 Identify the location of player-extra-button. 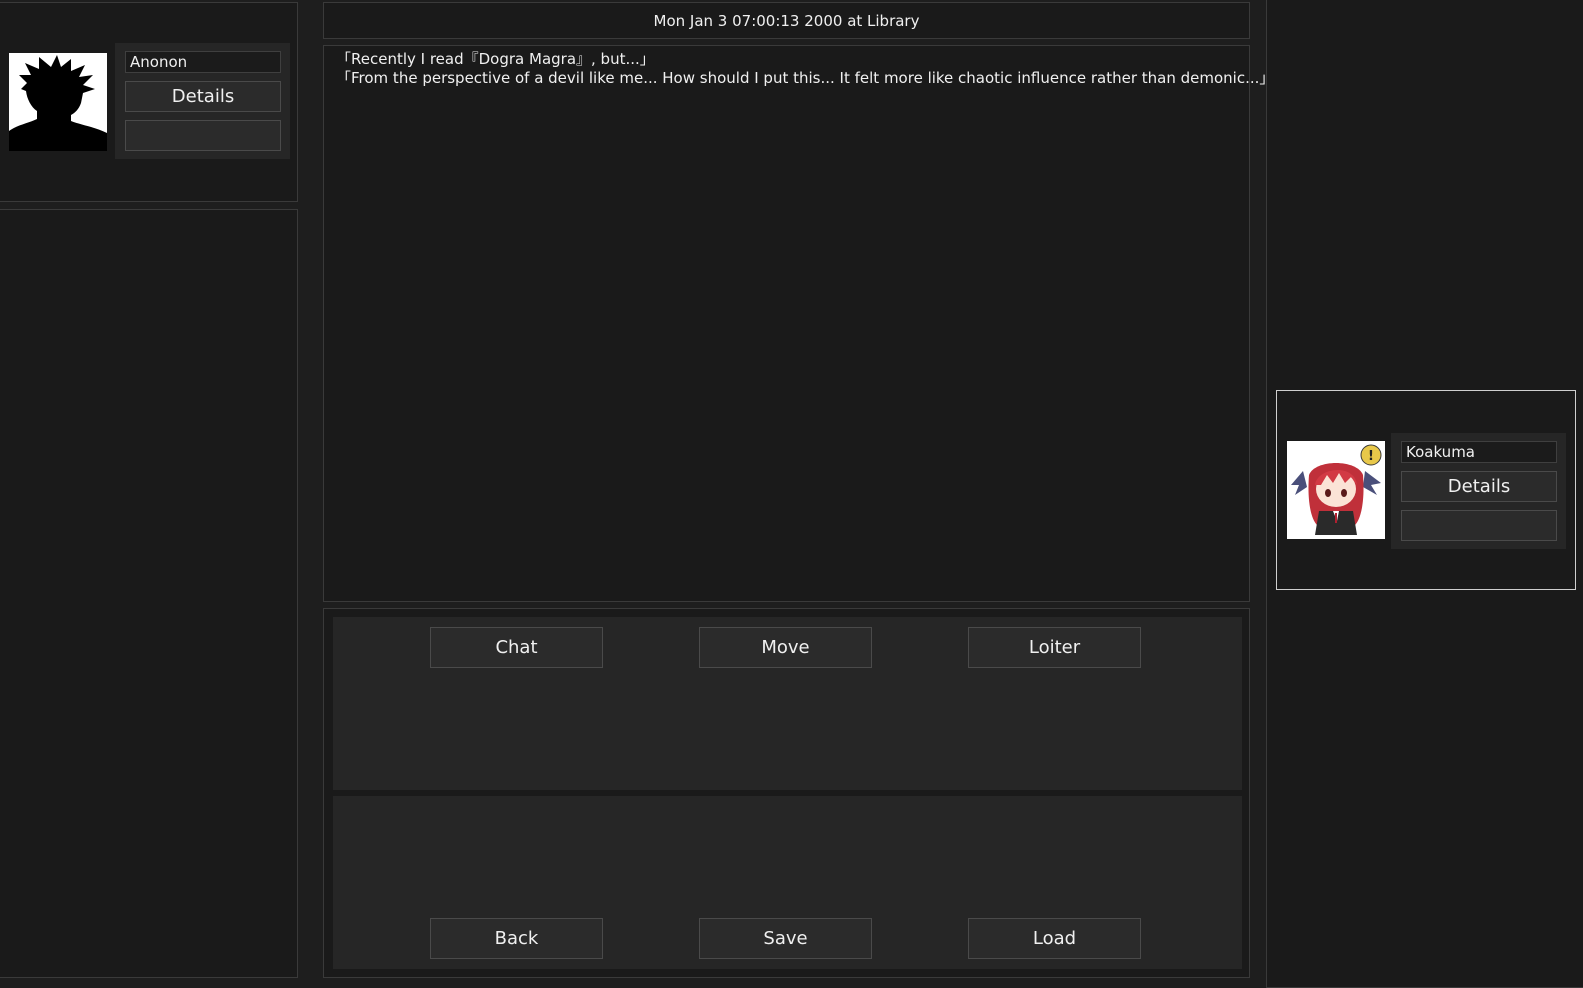
(203, 135).